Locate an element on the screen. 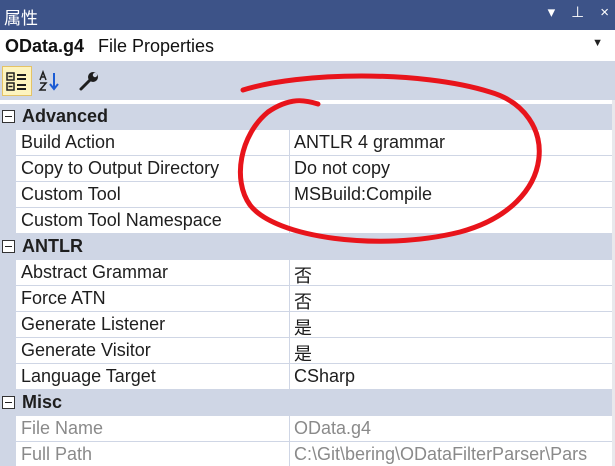 Image resolution: width=615 pixels, height=466 pixels. categorized-icon is located at coordinates (16, 81).